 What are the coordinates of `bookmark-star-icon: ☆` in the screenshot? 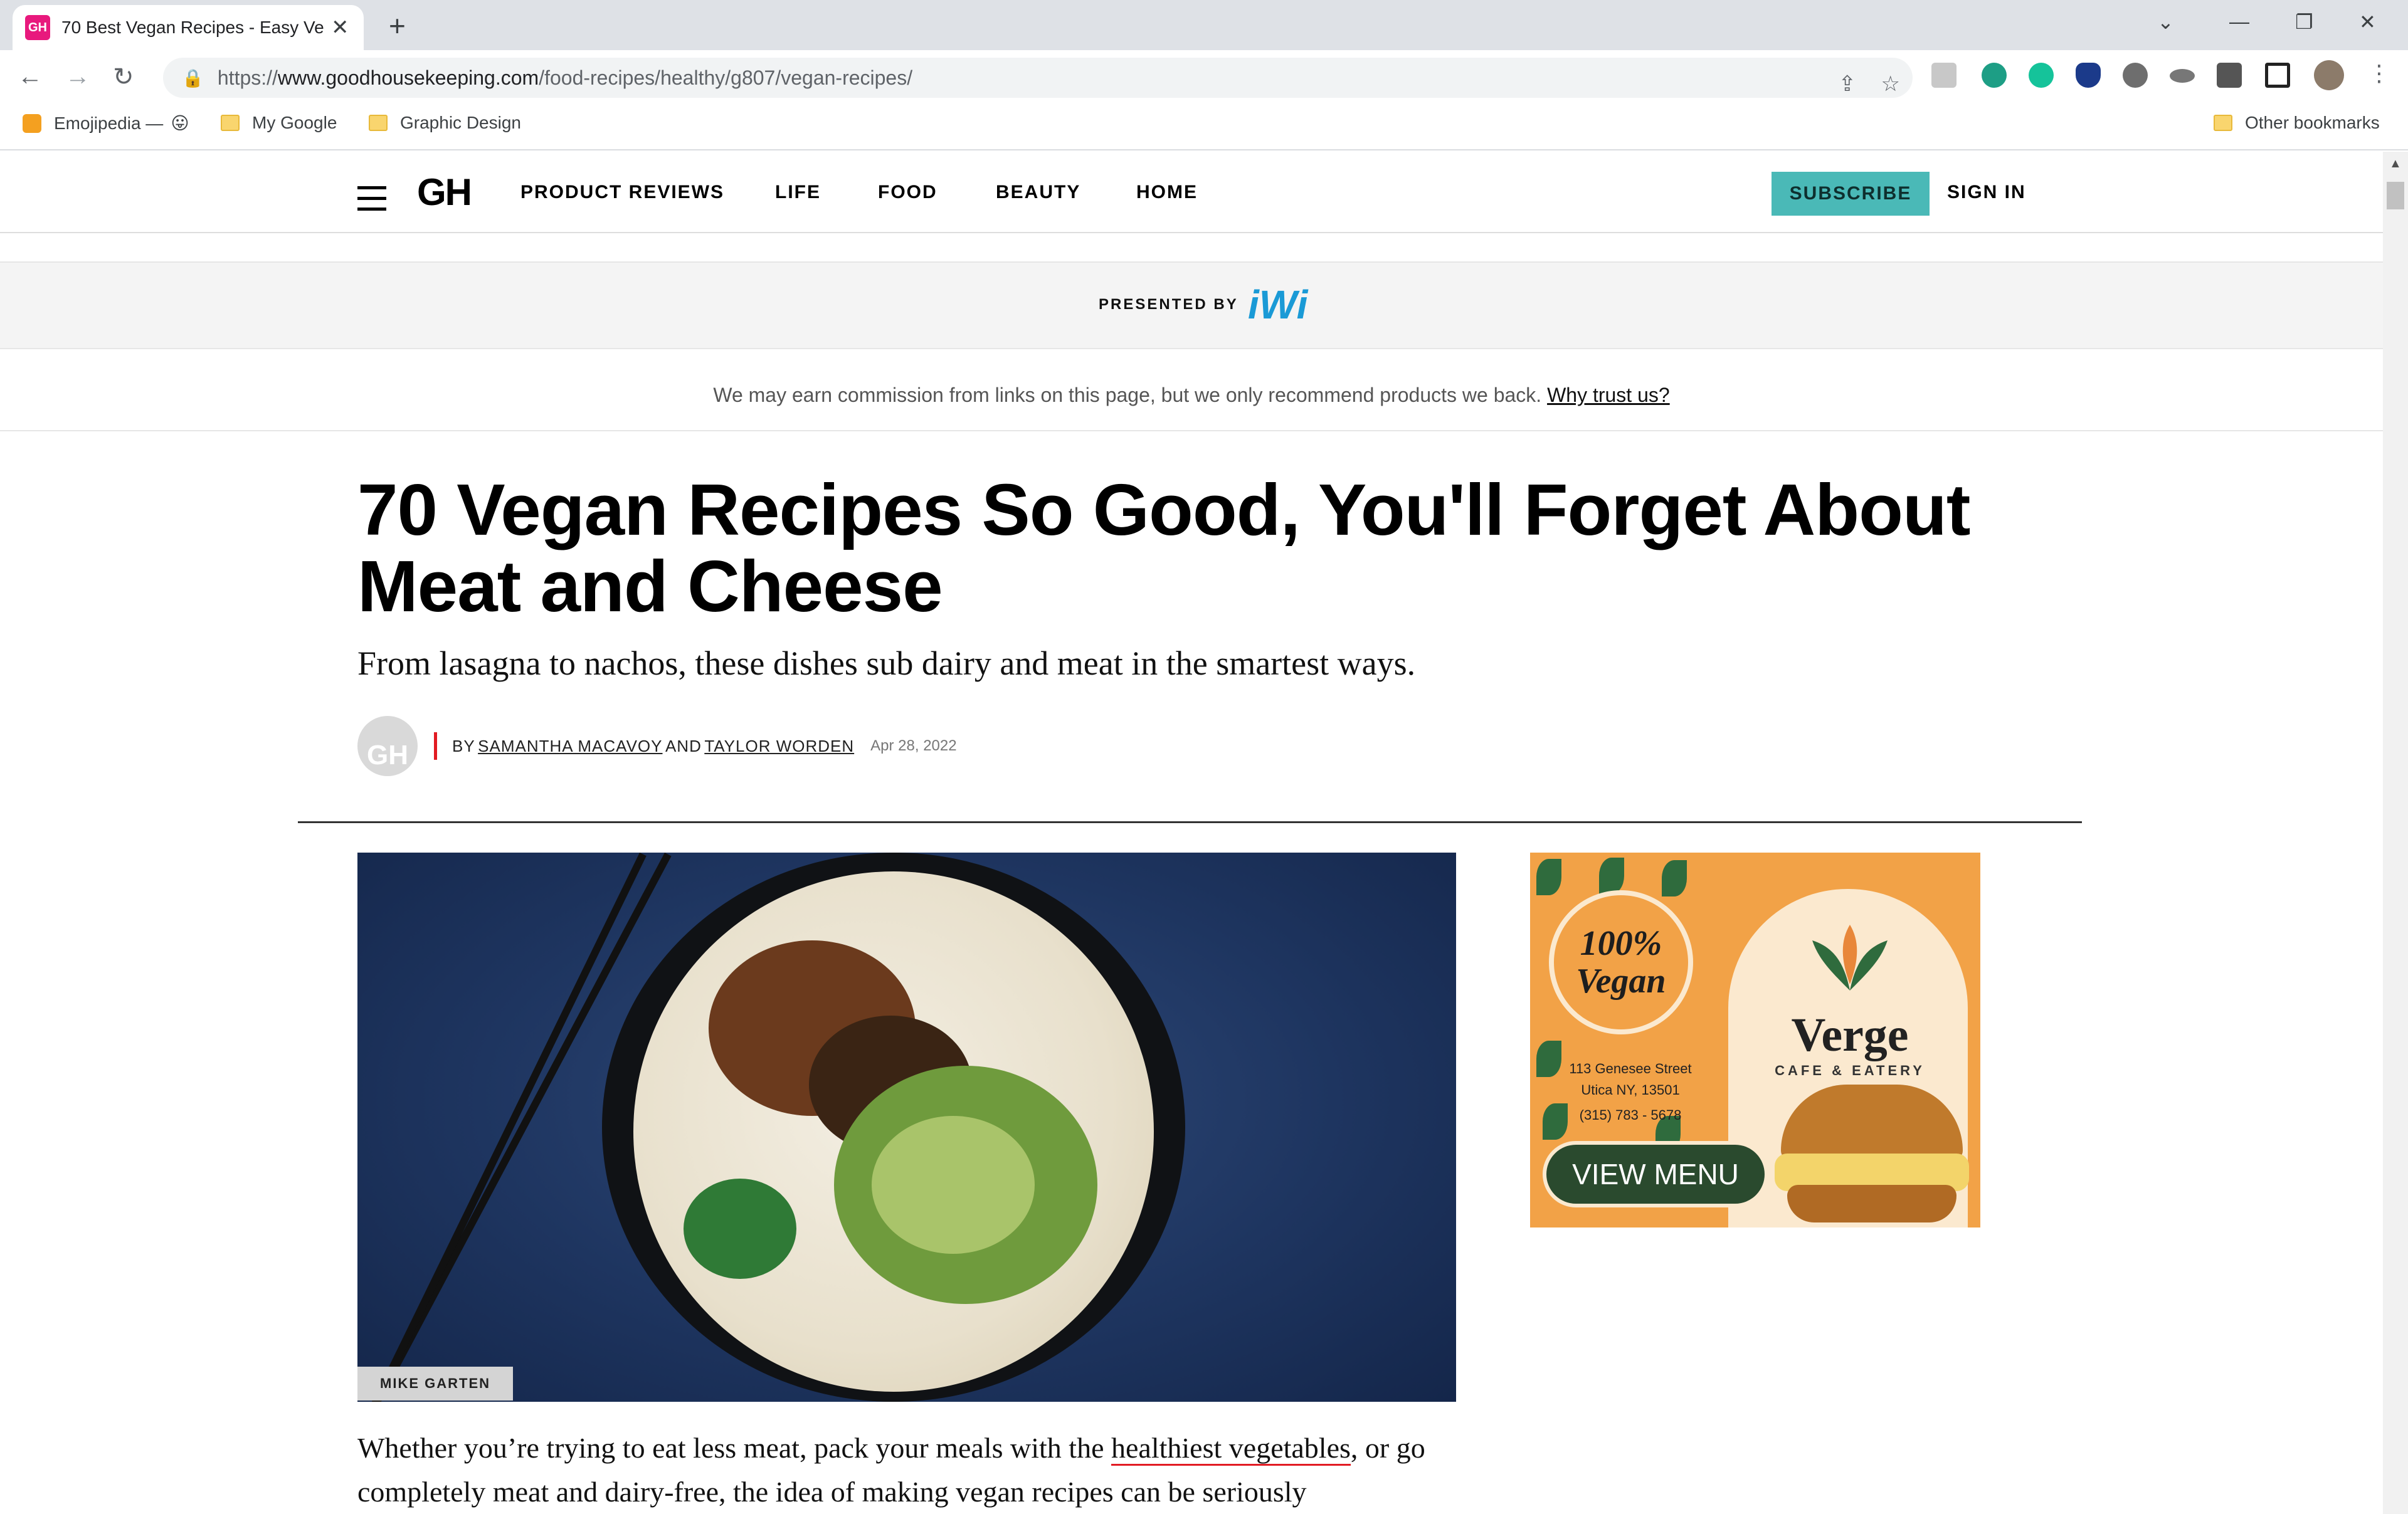 It's located at (1890, 84).